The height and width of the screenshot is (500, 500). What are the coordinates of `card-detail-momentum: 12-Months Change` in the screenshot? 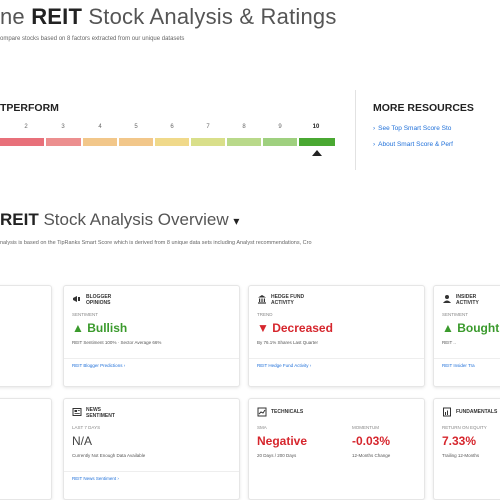 It's located at (371, 455).